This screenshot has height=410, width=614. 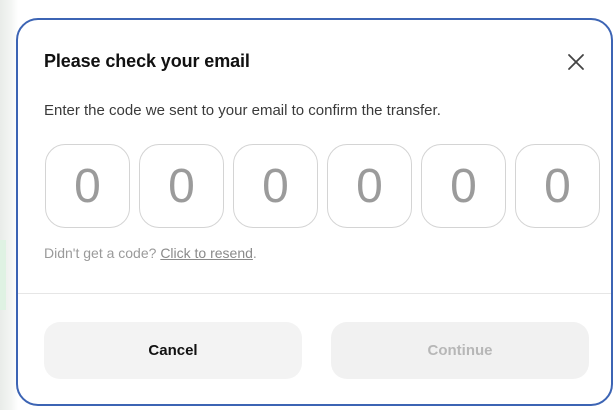 I want to click on resend-link: Click to resend, so click(x=206, y=253).